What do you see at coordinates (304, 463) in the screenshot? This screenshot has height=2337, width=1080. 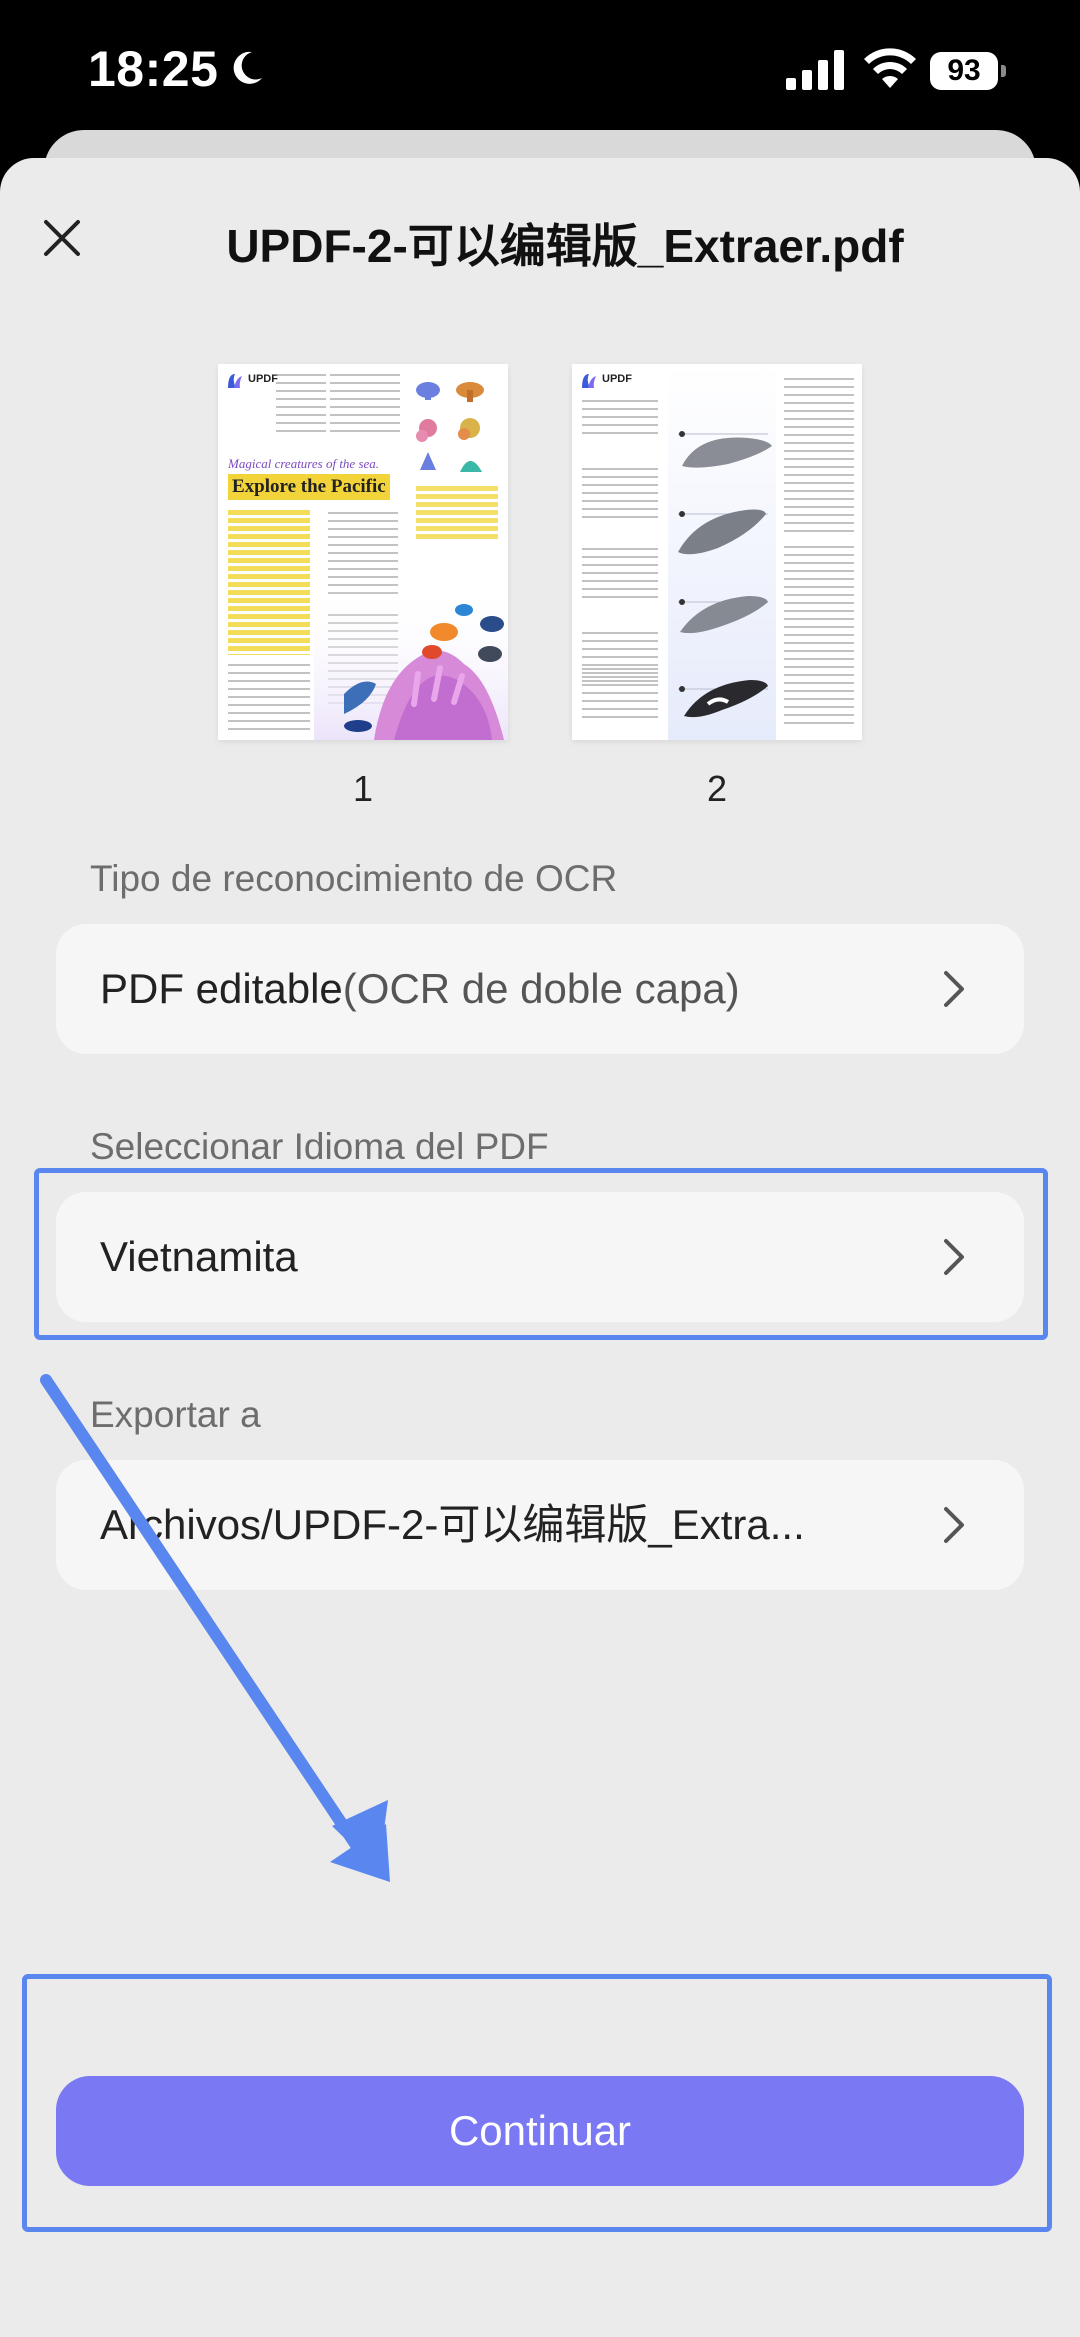 I see `thumbnail-subtitle: Magical creatures of the sea.` at bounding box center [304, 463].